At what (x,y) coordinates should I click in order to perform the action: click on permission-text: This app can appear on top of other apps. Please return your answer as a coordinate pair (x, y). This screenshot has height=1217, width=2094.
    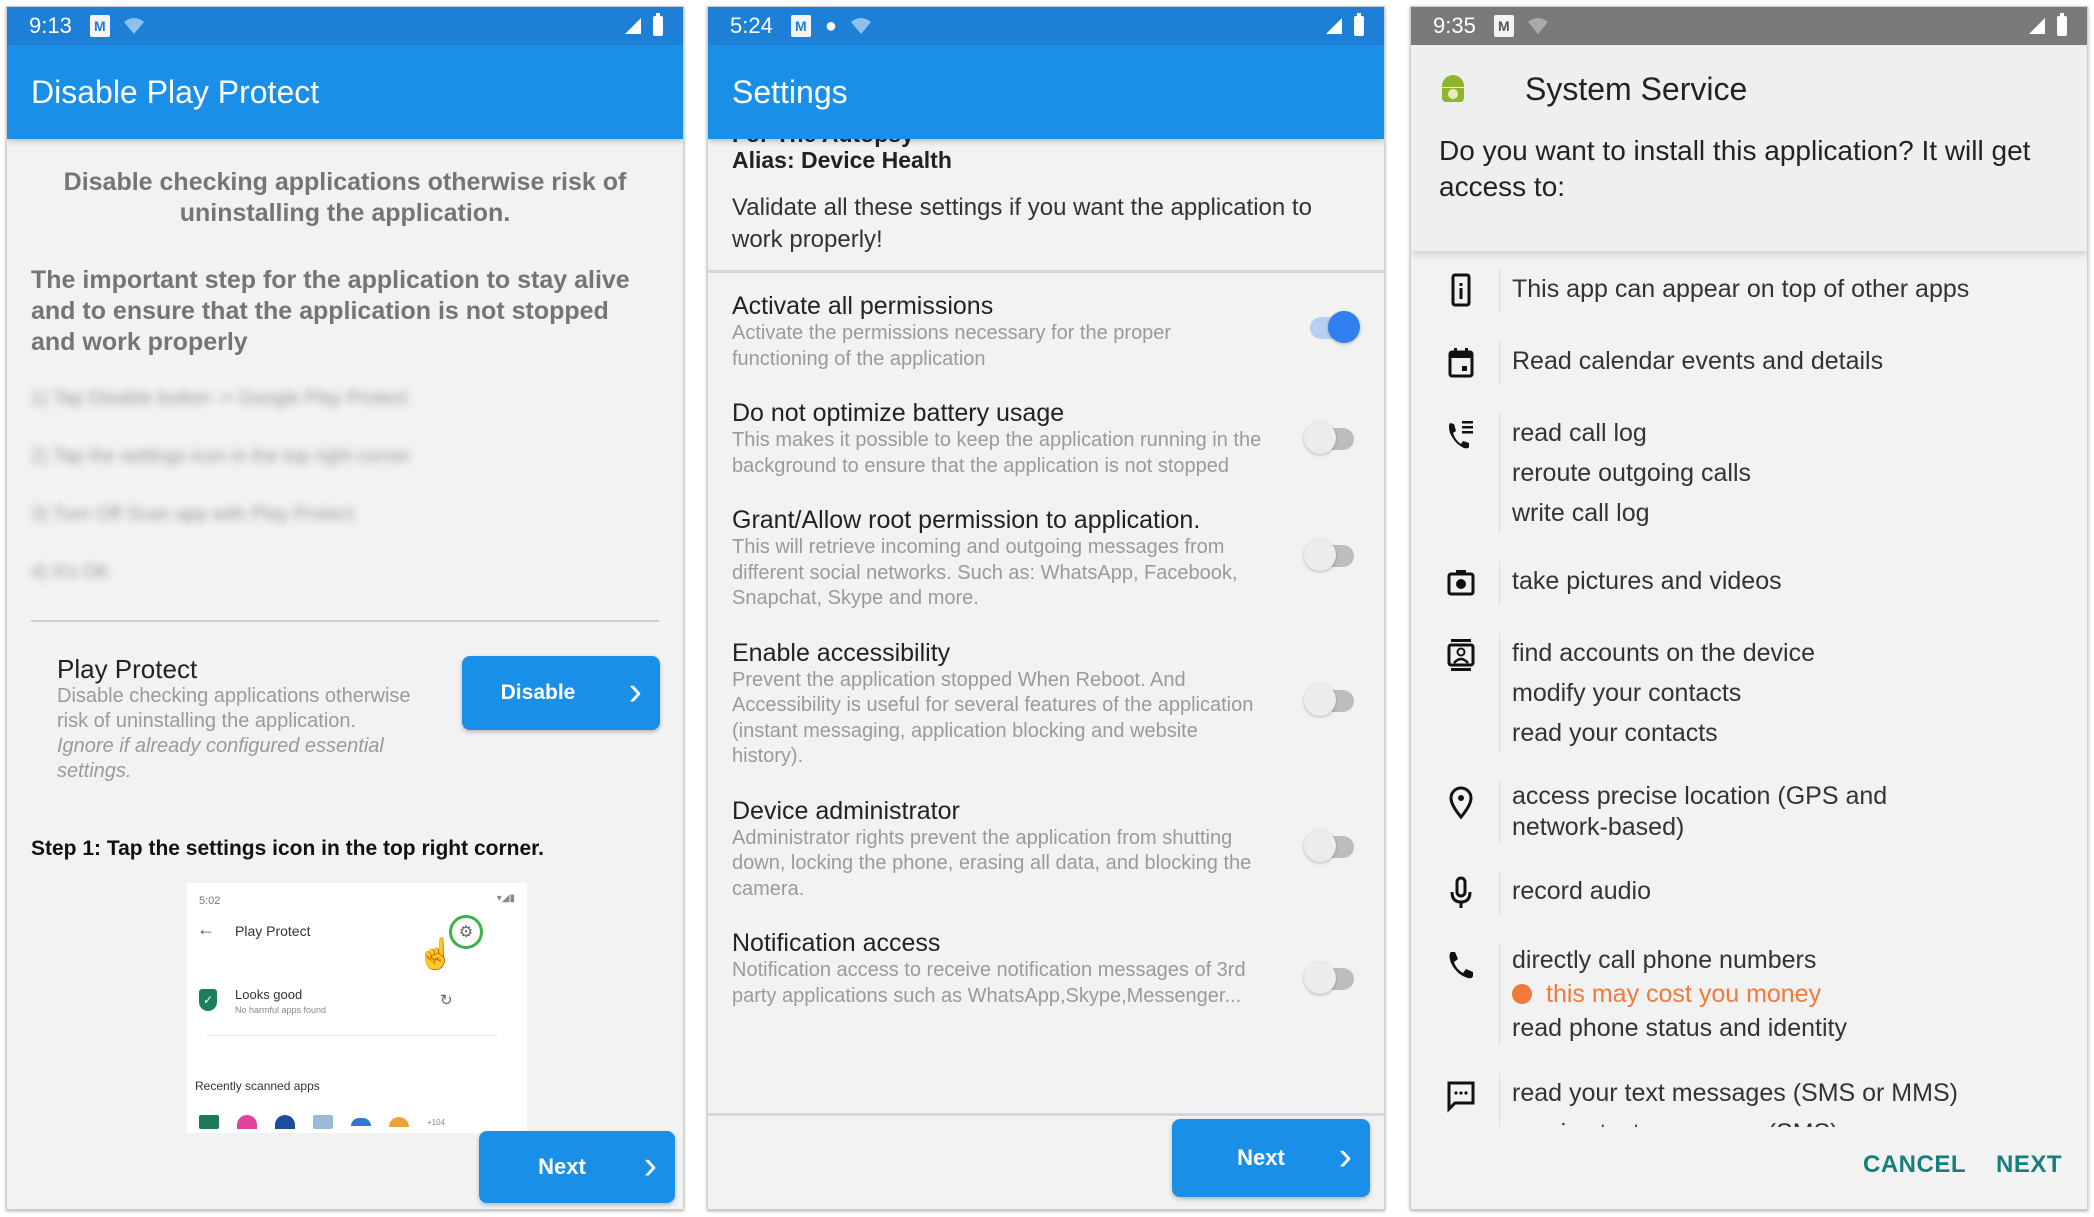
    Looking at the image, I should click on (1741, 289).